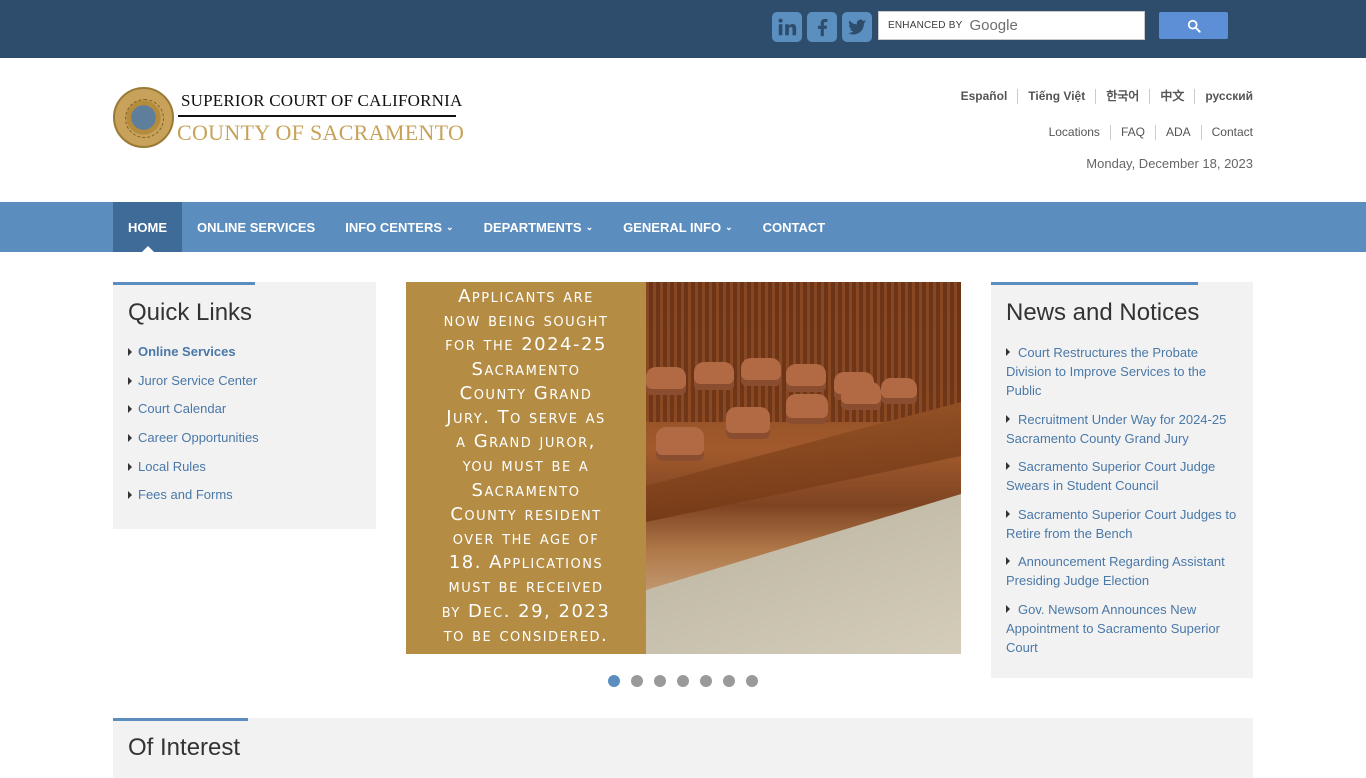 Image resolution: width=1366 pixels, height=778 pixels. What do you see at coordinates (1074, 132) in the screenshot?
I see `locations-link: Locations` at bounding box center [1074, 132].